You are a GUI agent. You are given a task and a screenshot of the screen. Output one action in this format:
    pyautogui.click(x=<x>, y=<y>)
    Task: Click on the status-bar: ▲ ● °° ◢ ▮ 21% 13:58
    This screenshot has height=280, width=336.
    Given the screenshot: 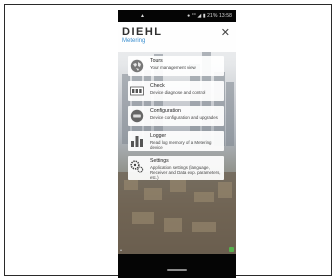 What is the action you would take?
    pyautogui.click(x=177, y=16)
    